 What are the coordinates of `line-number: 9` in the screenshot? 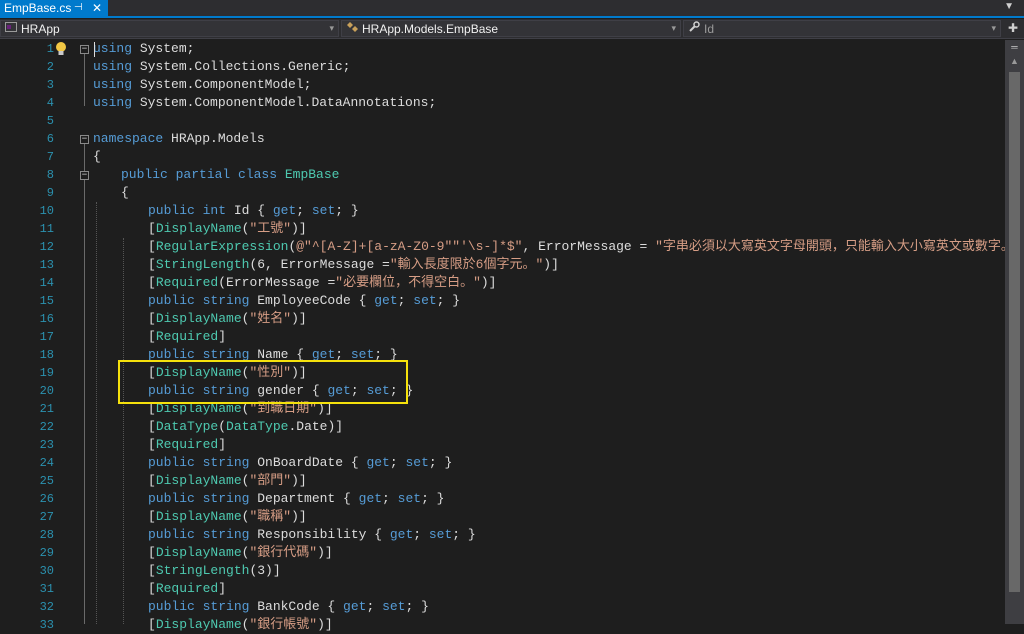 It's located at (50, 193).